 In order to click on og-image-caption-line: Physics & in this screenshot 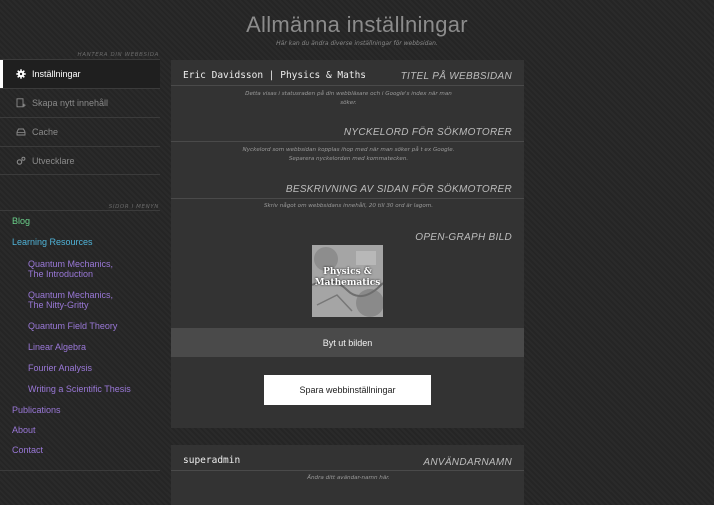, I will do `click(347, 272)`.